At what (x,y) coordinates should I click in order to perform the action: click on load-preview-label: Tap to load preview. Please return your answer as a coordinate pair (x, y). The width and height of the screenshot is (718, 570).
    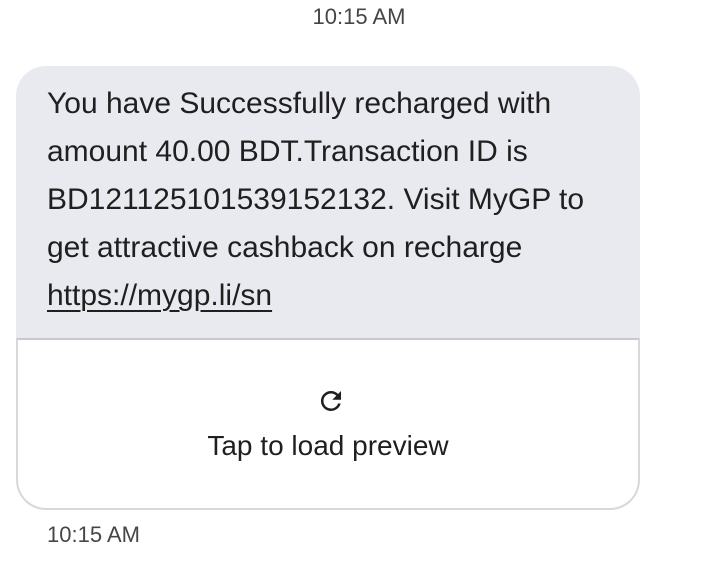
    Looking at the image, I should click on (328, 445).